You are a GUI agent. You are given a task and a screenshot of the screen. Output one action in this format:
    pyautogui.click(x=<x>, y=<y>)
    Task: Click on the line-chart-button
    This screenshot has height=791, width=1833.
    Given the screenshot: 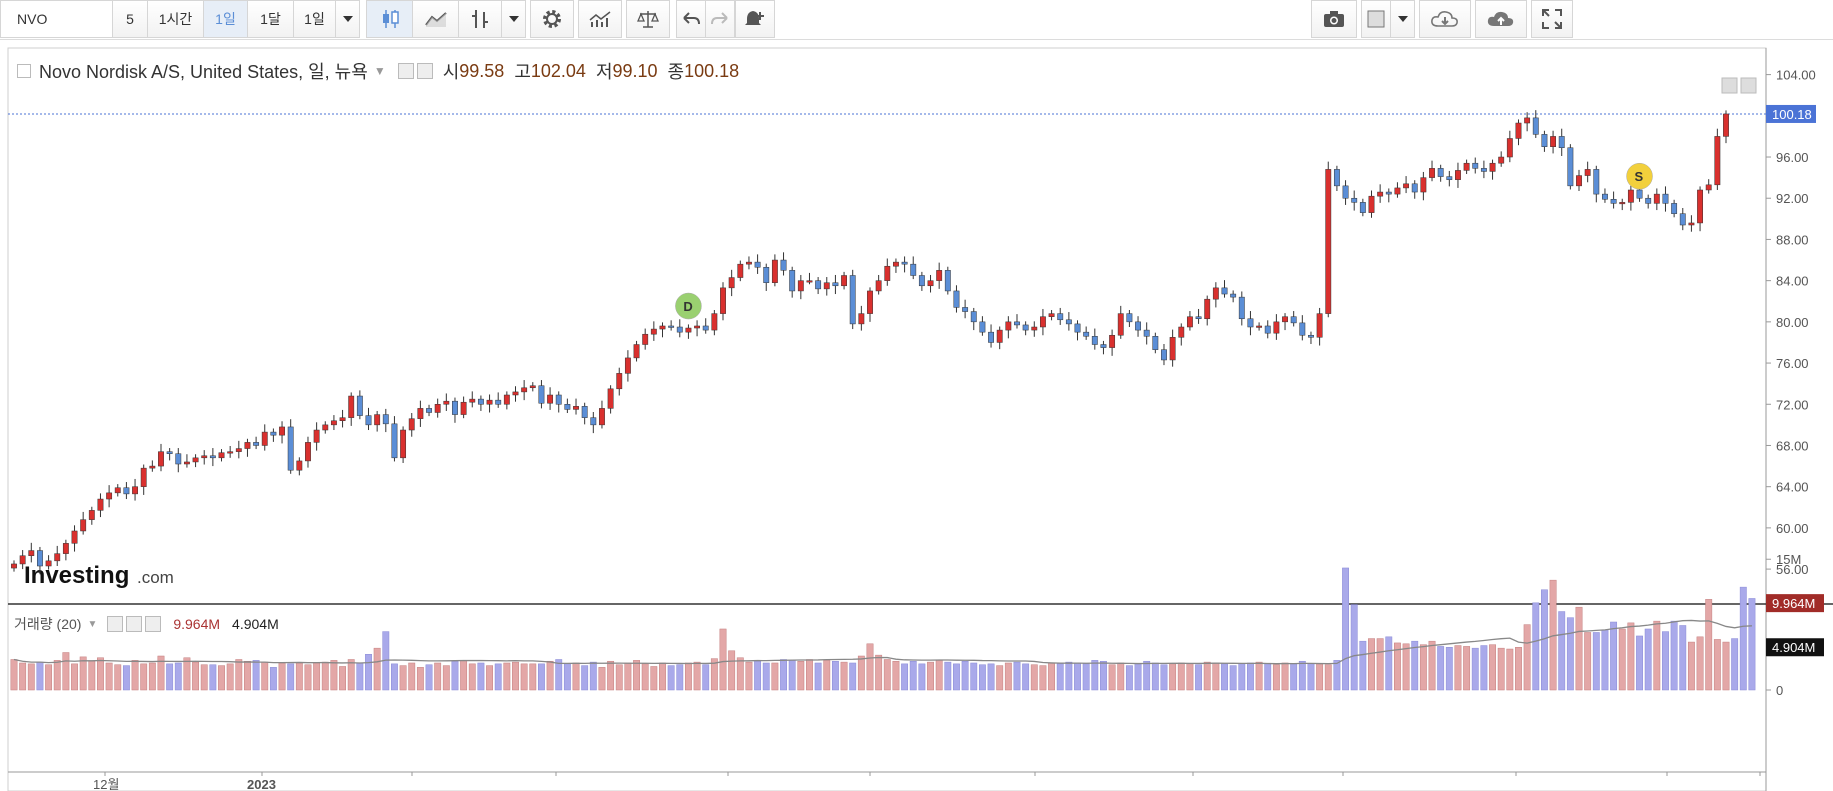 What is the action you would take?
    pyautogui.click(x=435, y=19)
    